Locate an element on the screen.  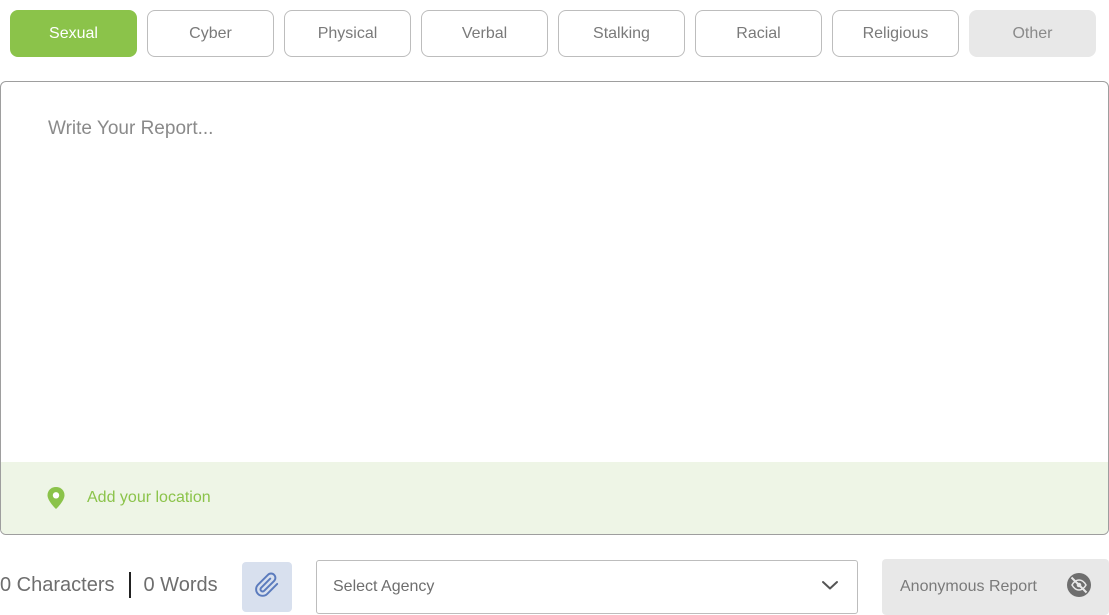
tab-sexual: Sexual is located at coordinates (73, 33).